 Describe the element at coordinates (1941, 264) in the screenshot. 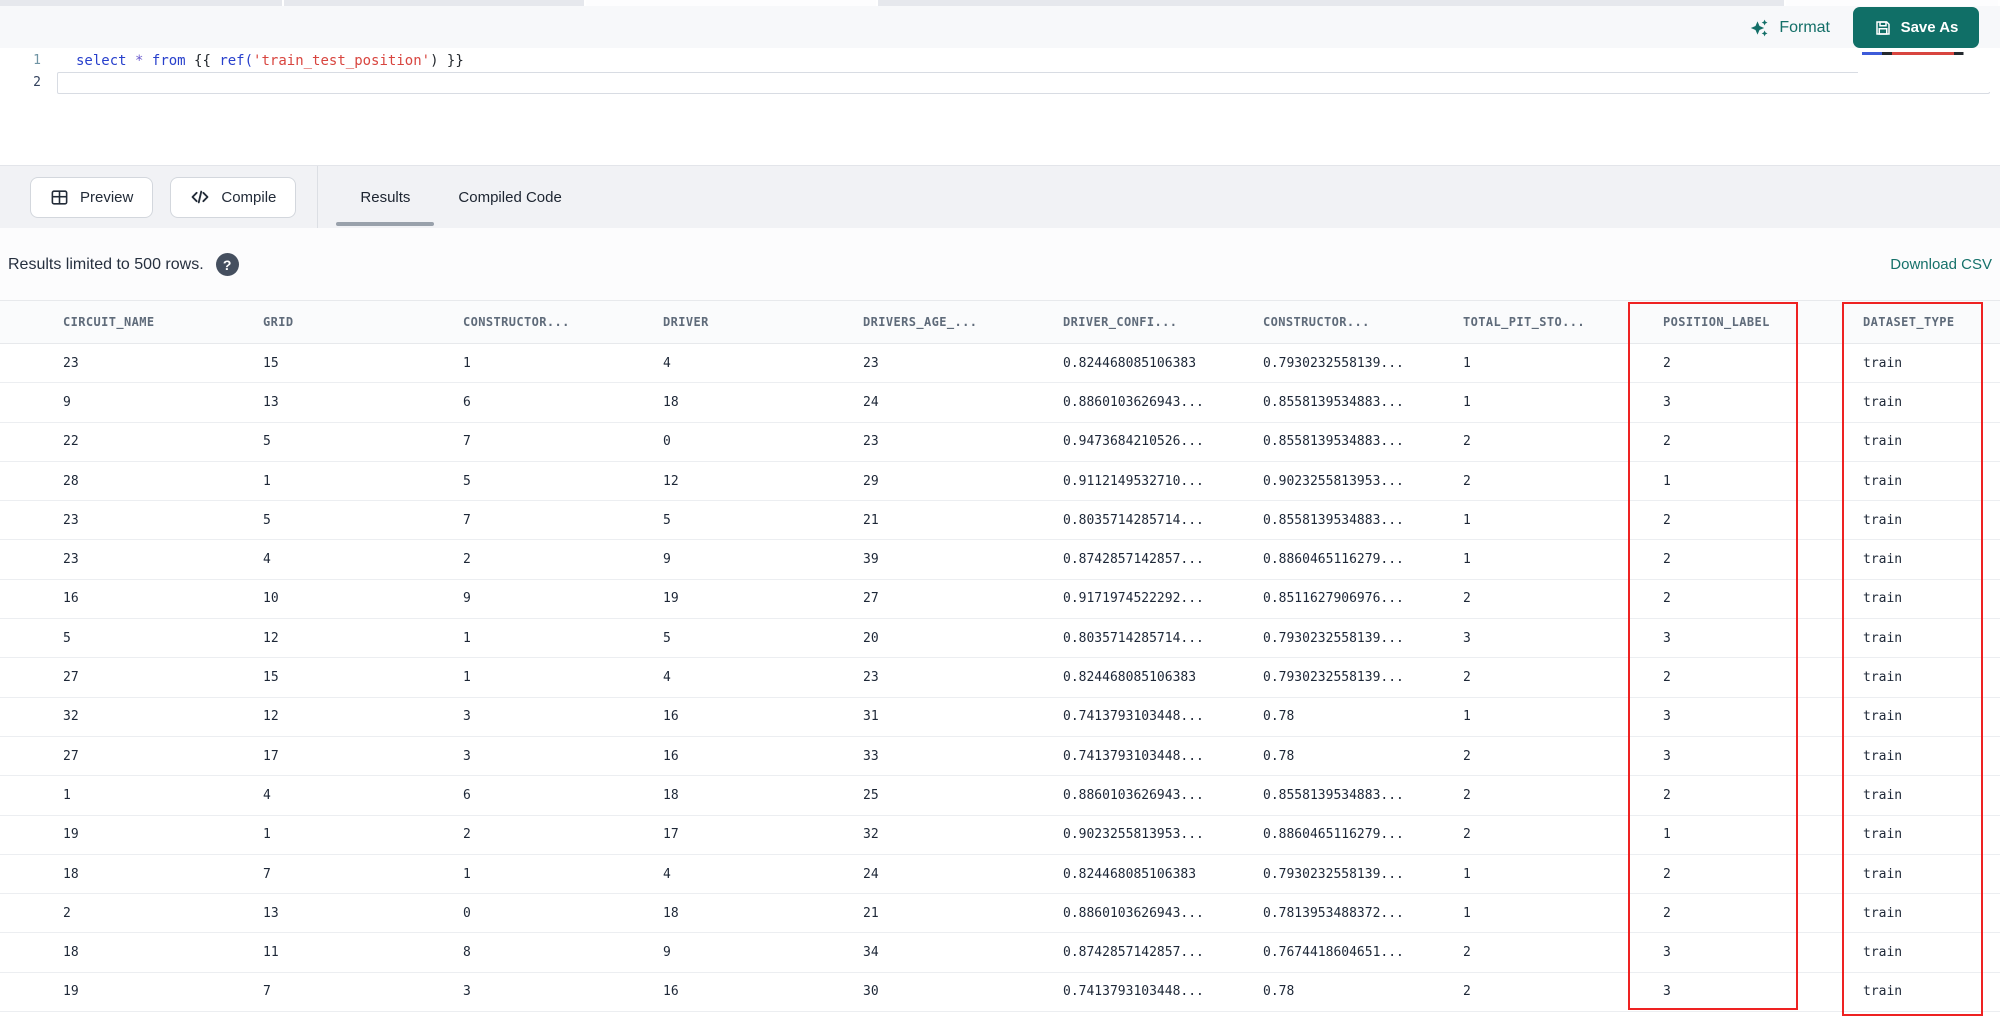

I see `download-csv-link: Download CSV` at that location.